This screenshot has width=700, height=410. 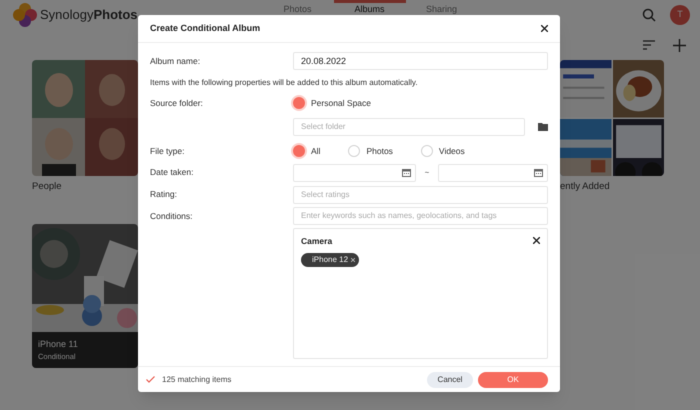 I want to click on album-title: ently Added, so click(x=585, y=187).